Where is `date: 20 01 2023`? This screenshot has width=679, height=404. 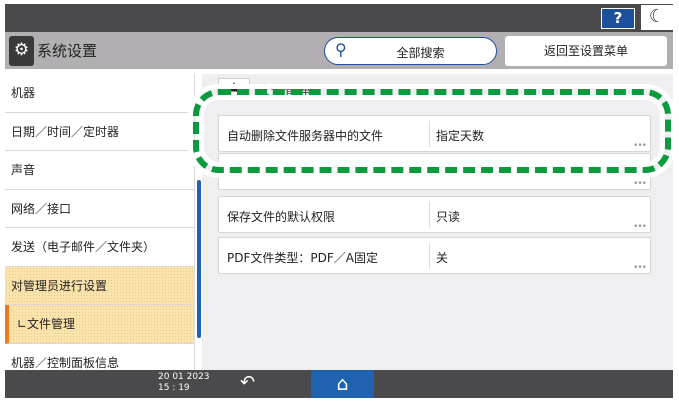 date: 20 01 2023 is located at coordinates (184, 377).